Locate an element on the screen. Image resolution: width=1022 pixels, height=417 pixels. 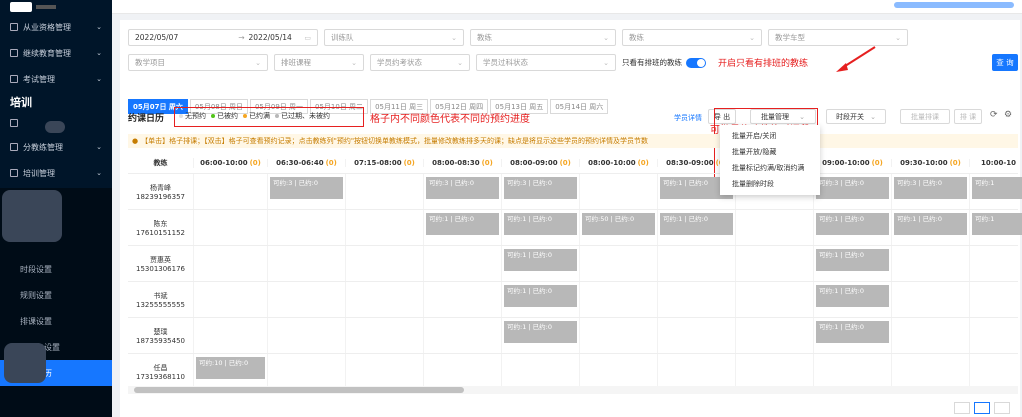
refresh-icon: ⟳ is located at coordinates (994, 115).